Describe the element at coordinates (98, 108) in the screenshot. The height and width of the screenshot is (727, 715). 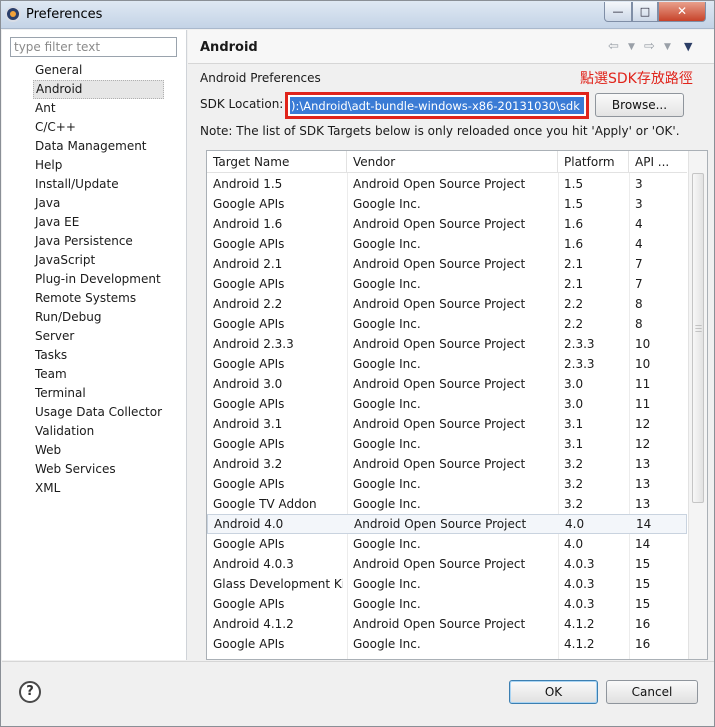
I see `sidebar-item-ant: Ant` at that location.